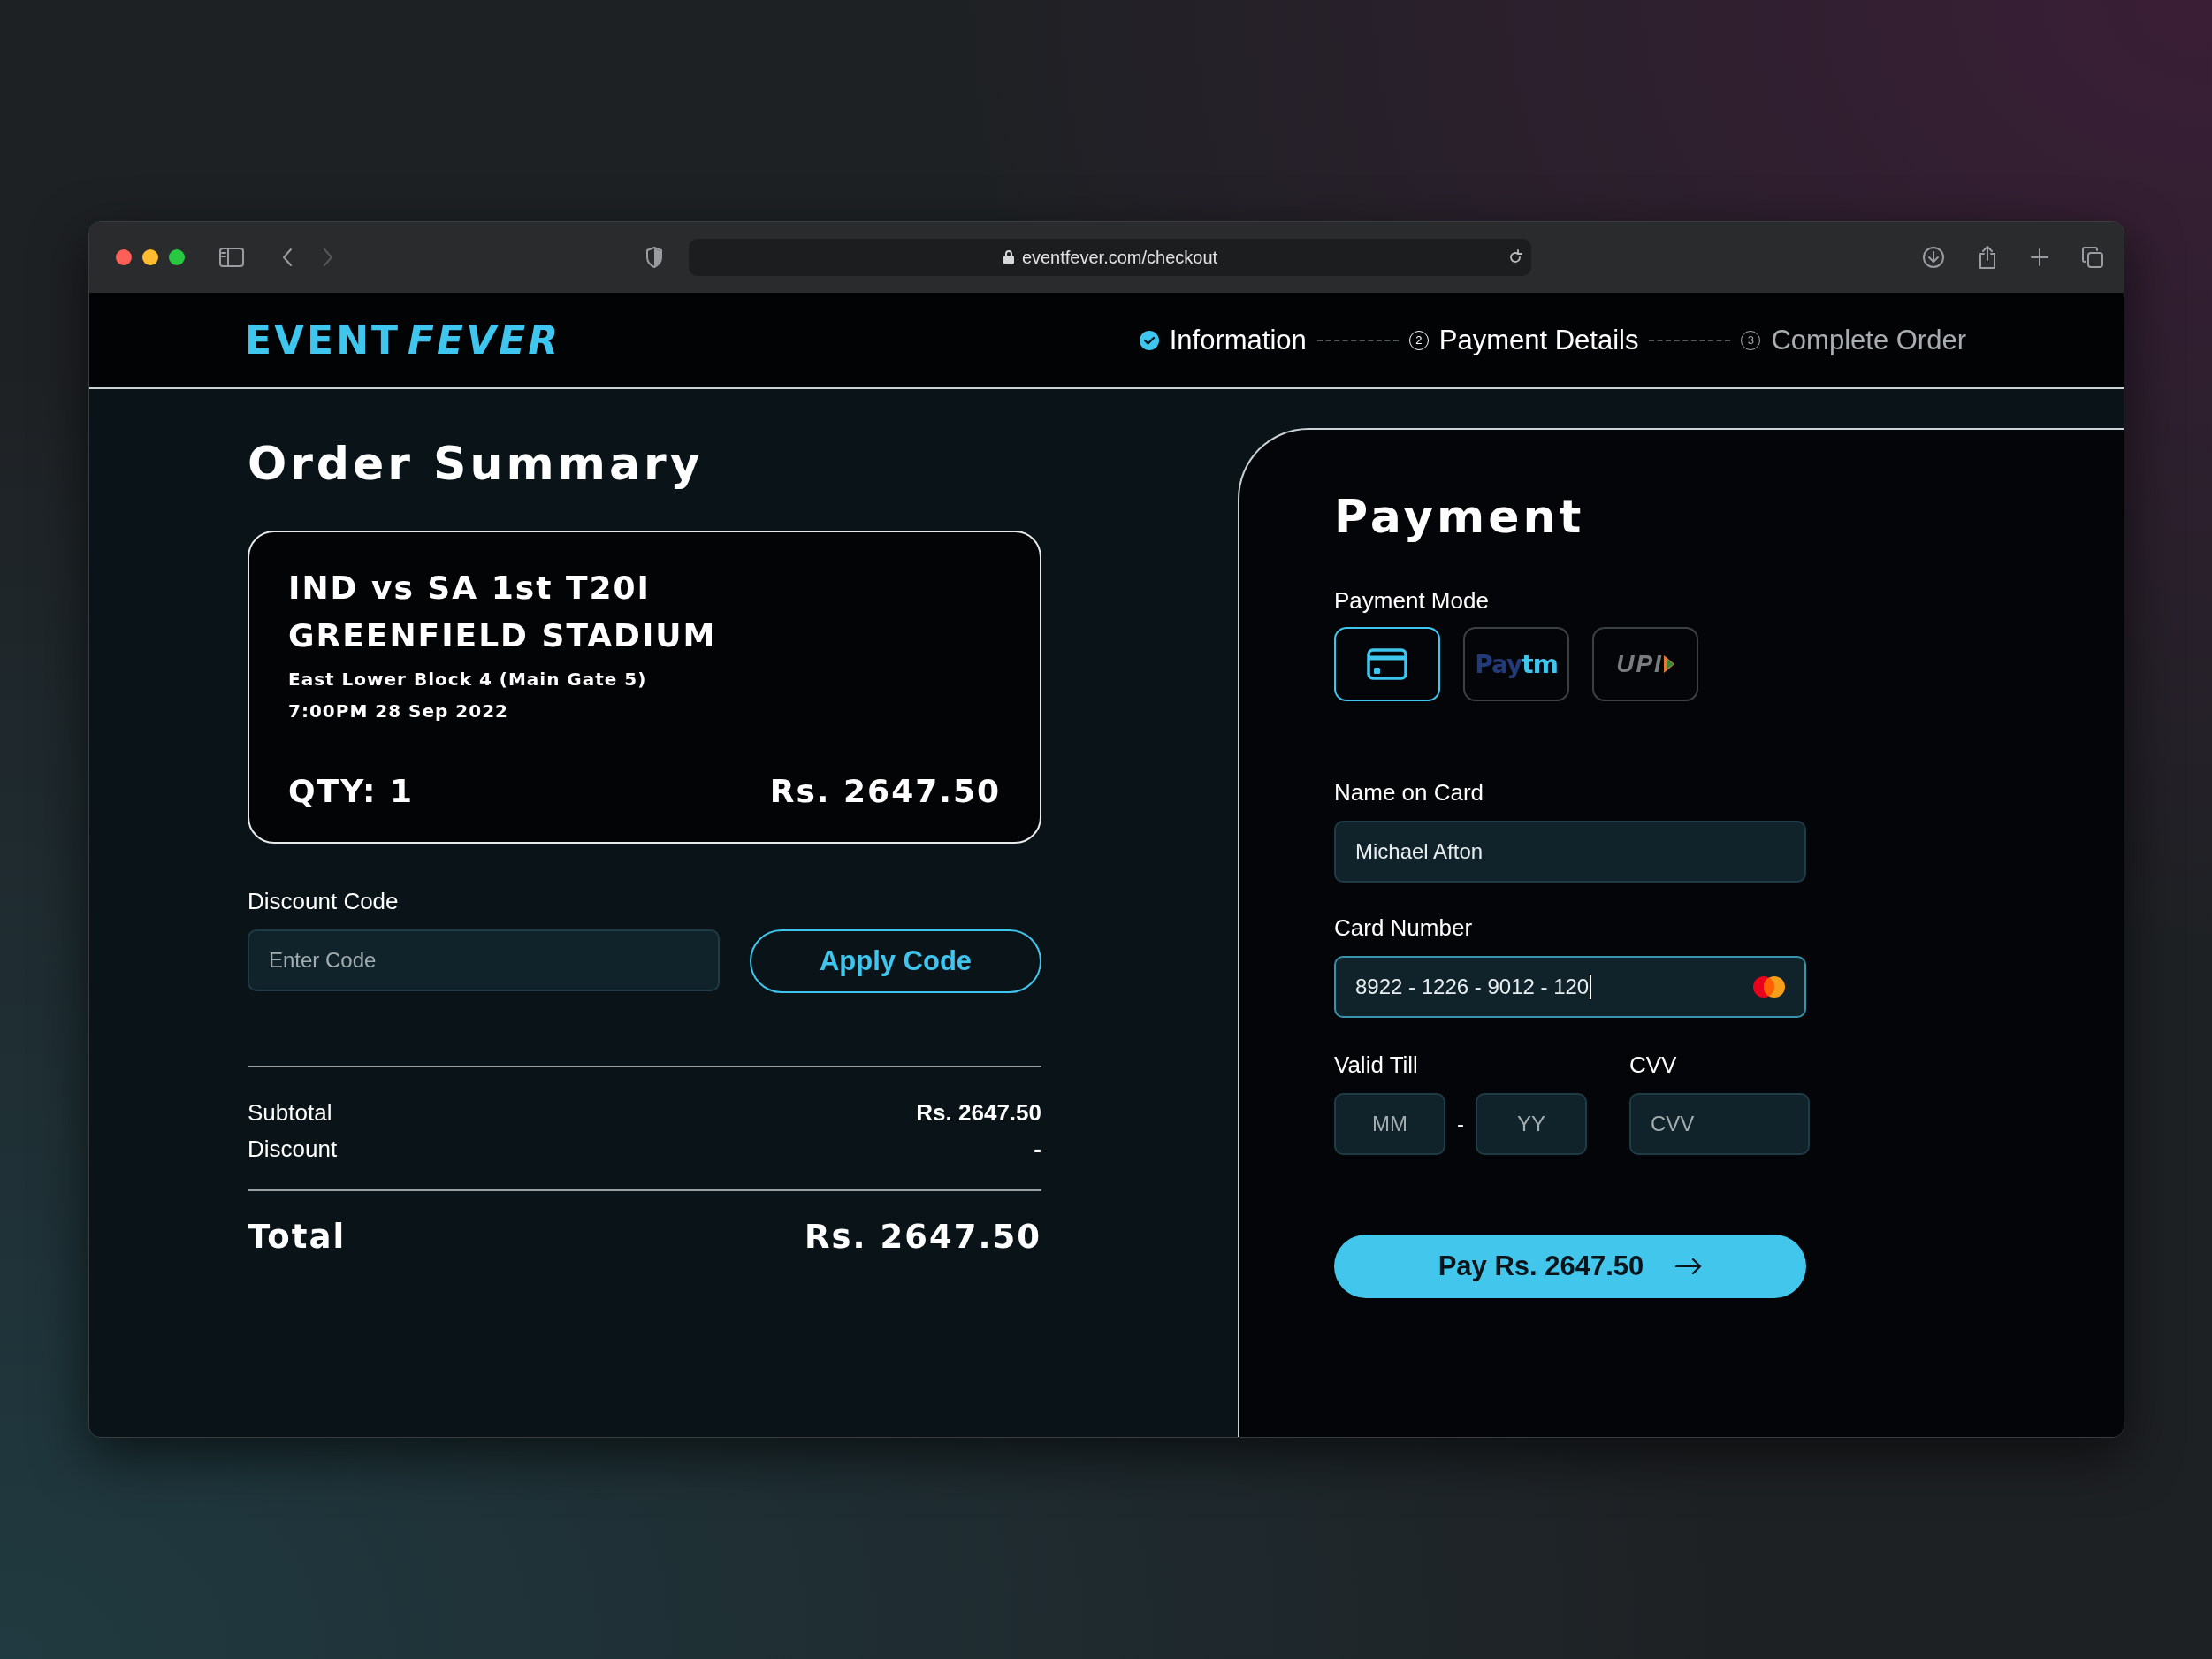 The image size is (2212, 1659). What do you see at coordinates (1531, 1124) in the screenshot?
I see `year-field: YY` at bounding box center [1531, 1124].